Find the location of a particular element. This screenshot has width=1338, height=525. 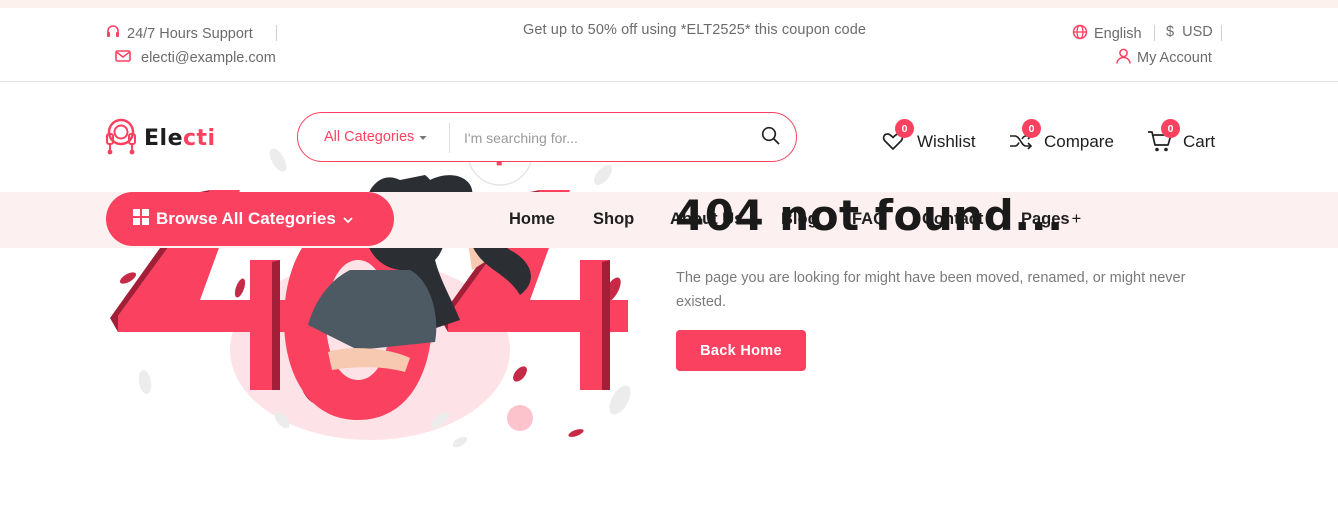

logo-headset-icon is located at coordinates (121, 138).